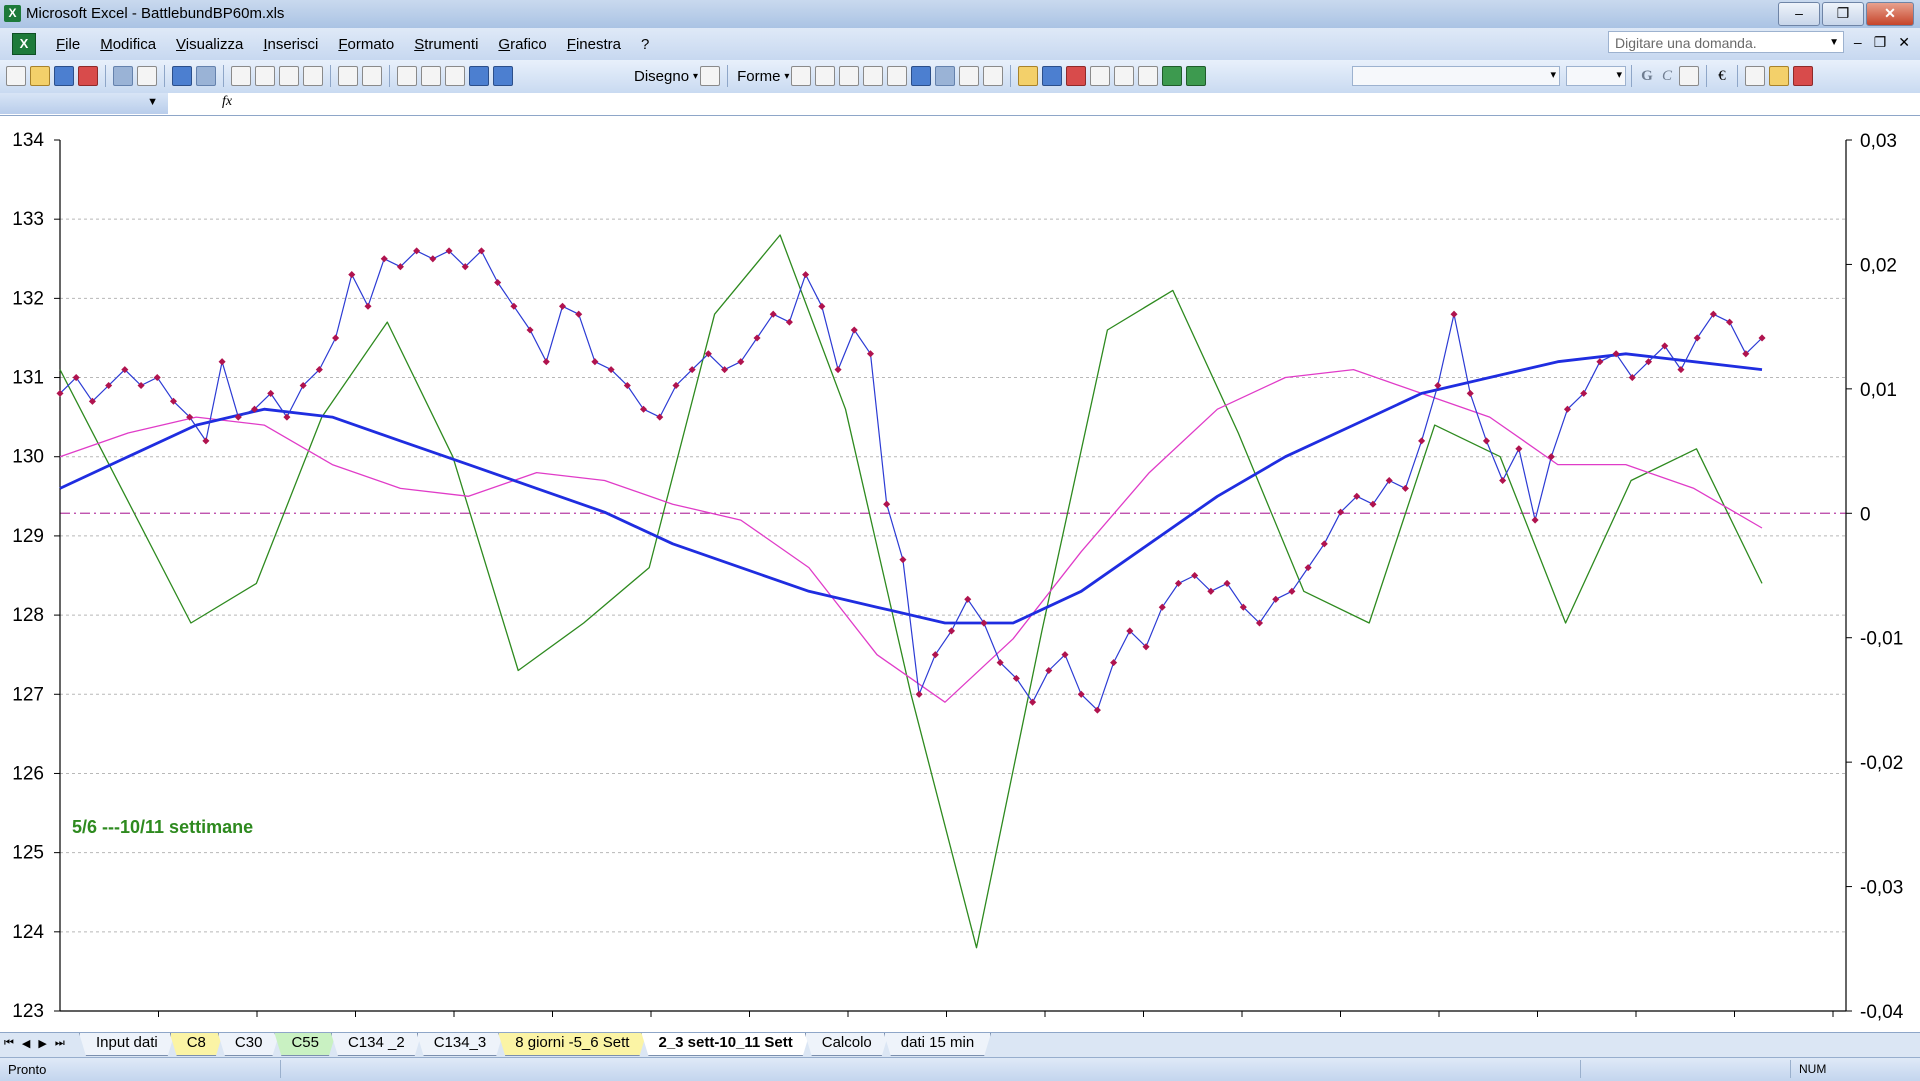 The image size is (1920, 1081). What do you see at coordinates (42, 1043) in the screenshot?
I see `next-sheet-icon: ▶` at bounding box center [42, 1043].